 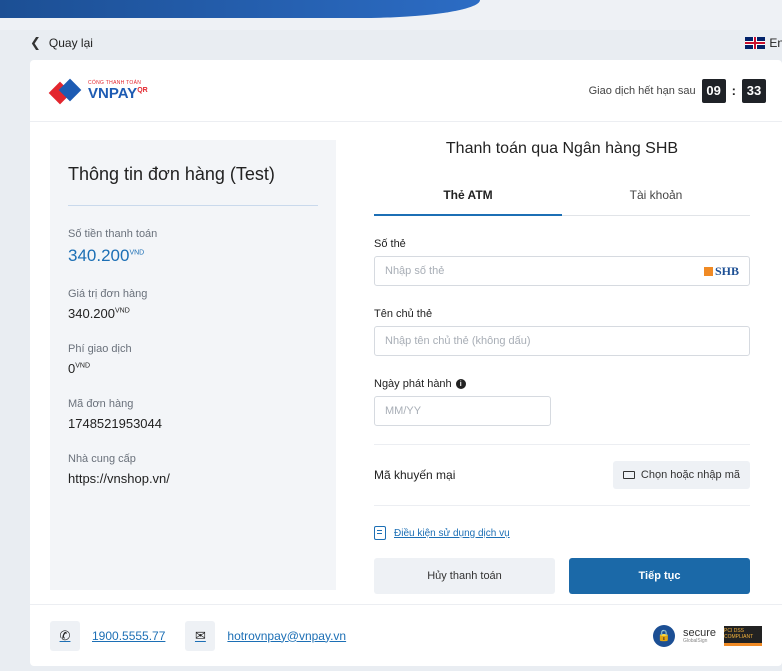 What do you see at coordinates (129, 635) in the screenshot?
I see `phone-number: 1900.5555.77` at bounding box center [129, 635].